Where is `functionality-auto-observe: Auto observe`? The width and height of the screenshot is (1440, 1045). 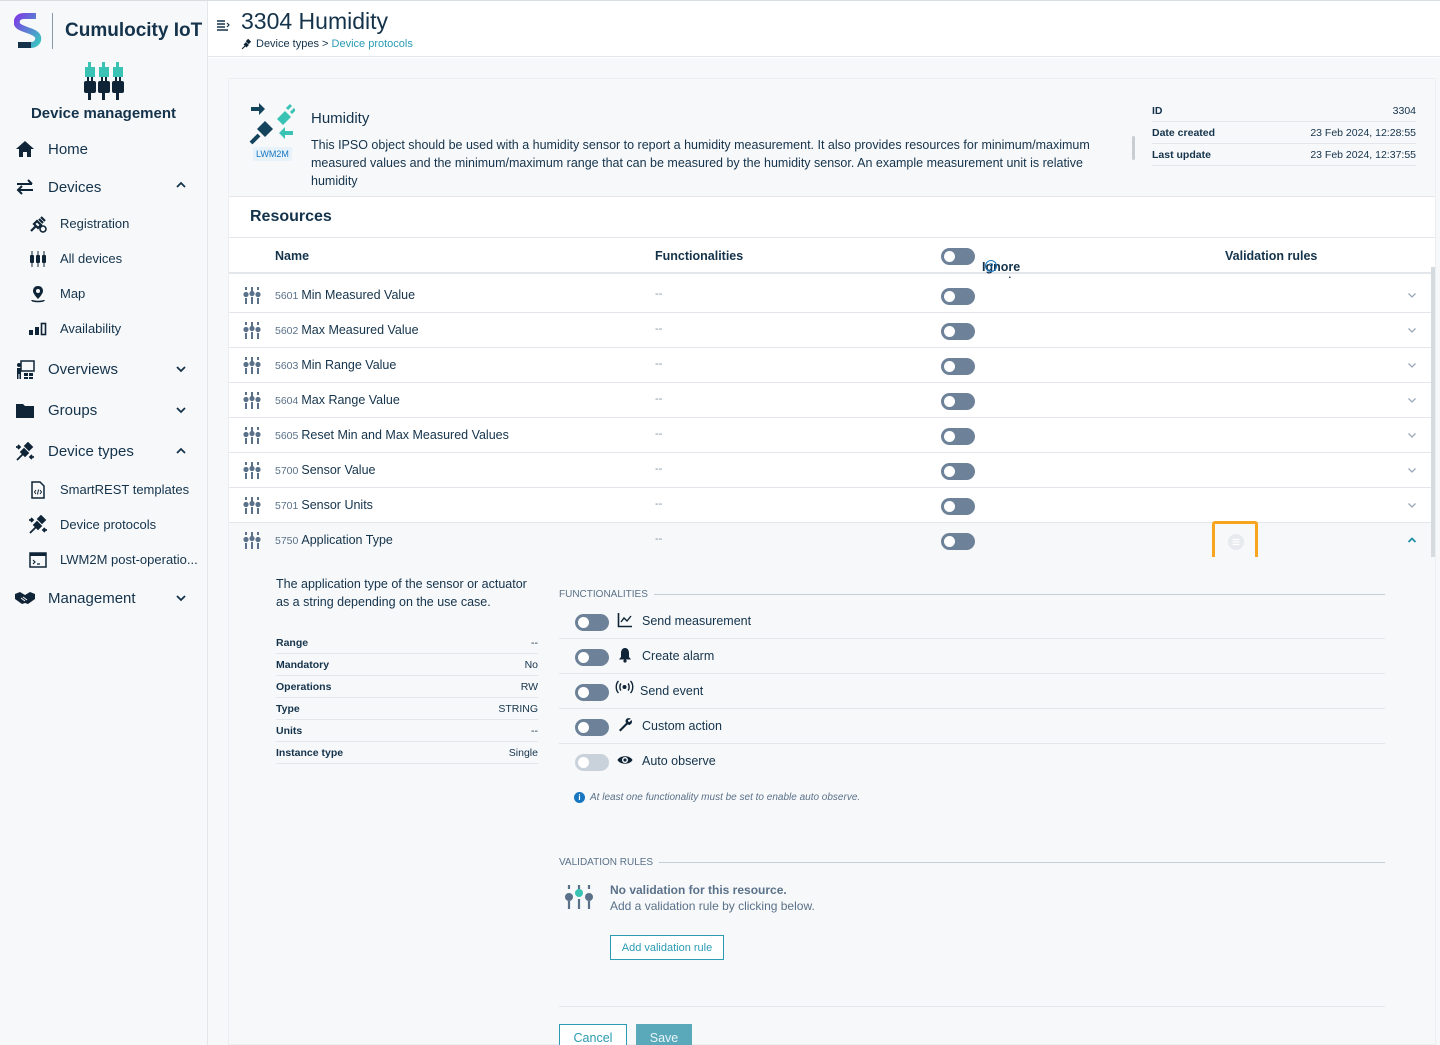
functionality-auto-observe: Auto observe is located at coordinates (972, 761).